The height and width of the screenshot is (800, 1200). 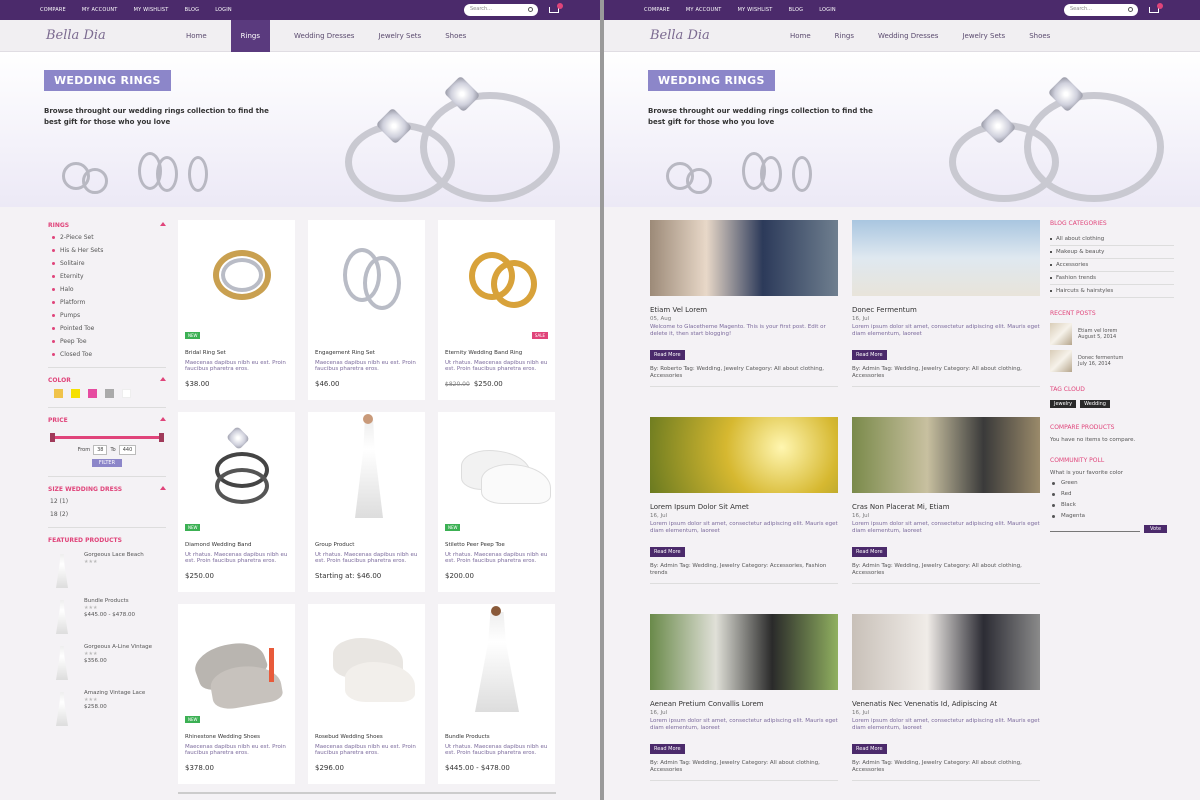 What do you see at coordinates (496, 545) in the screenshot?
I see `product-name: Stiletto Peer Peep Toe` at bounding box center [496, 545].